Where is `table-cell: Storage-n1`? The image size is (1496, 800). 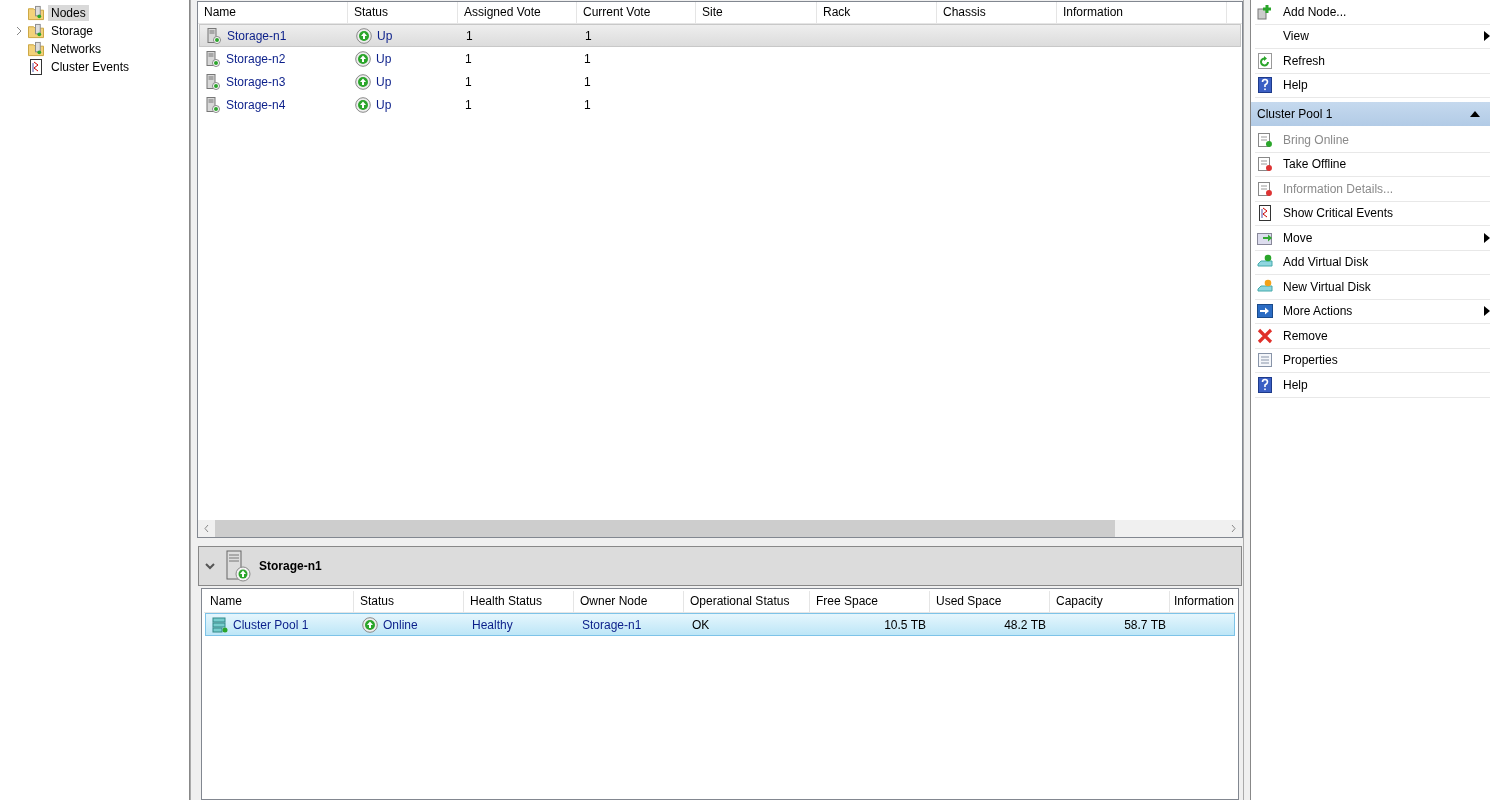 table-cell: Storage-n1 is located at coordinates (612, 624).